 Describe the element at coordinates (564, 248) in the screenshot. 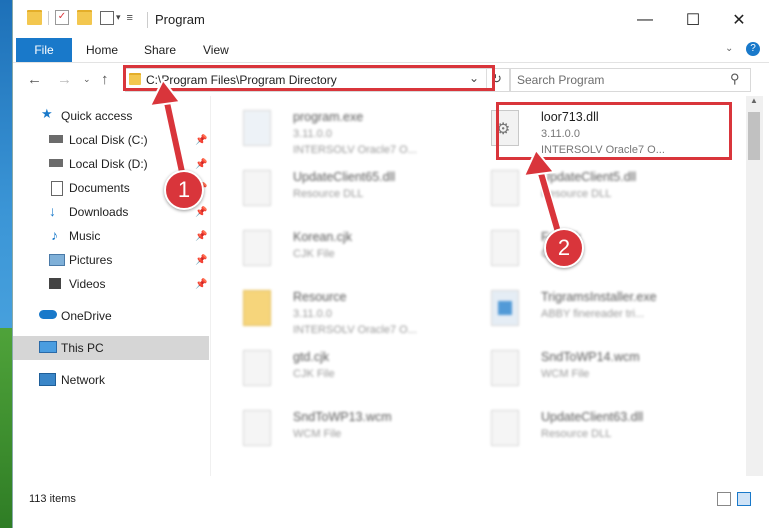

I see `callout-badge-2: 2` at that location.